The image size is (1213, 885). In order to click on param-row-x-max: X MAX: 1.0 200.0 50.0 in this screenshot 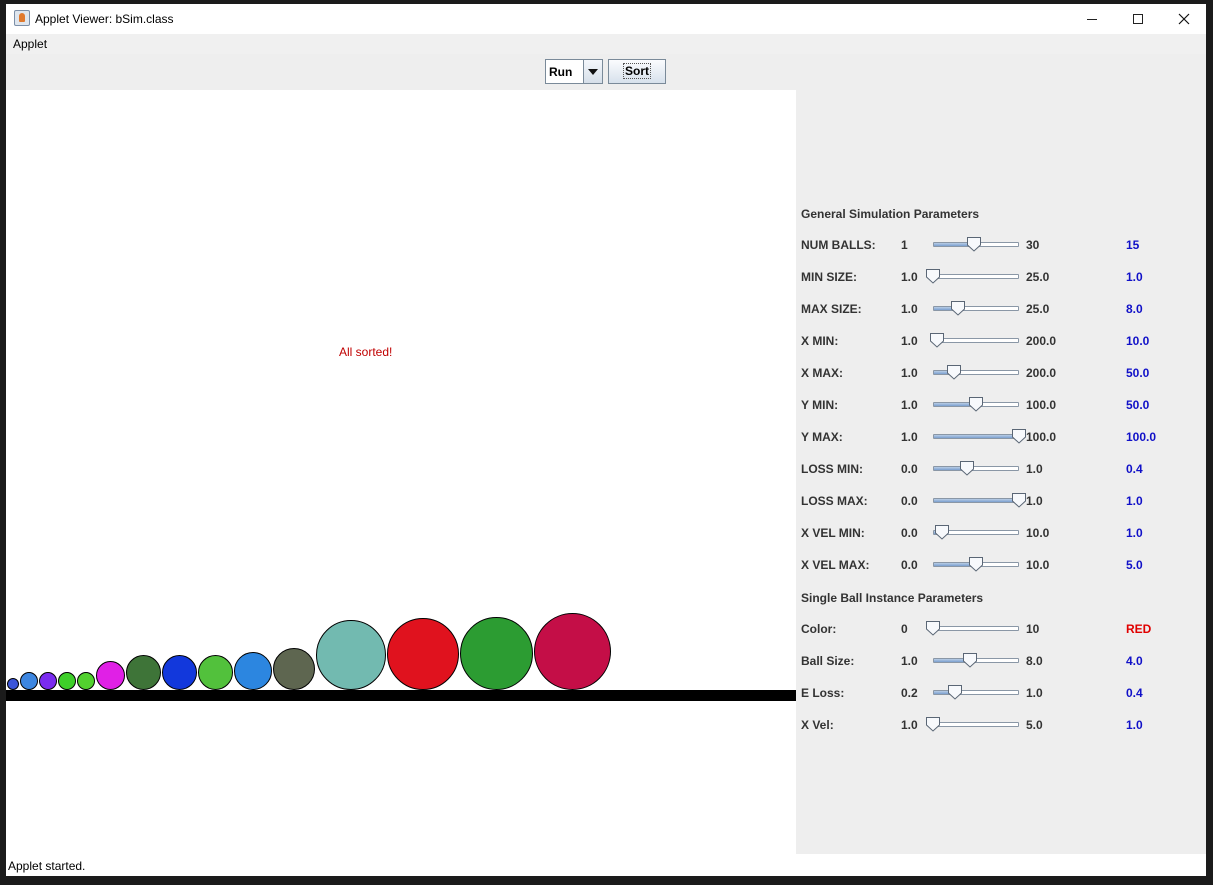, I will do `click(1001, 373)`.